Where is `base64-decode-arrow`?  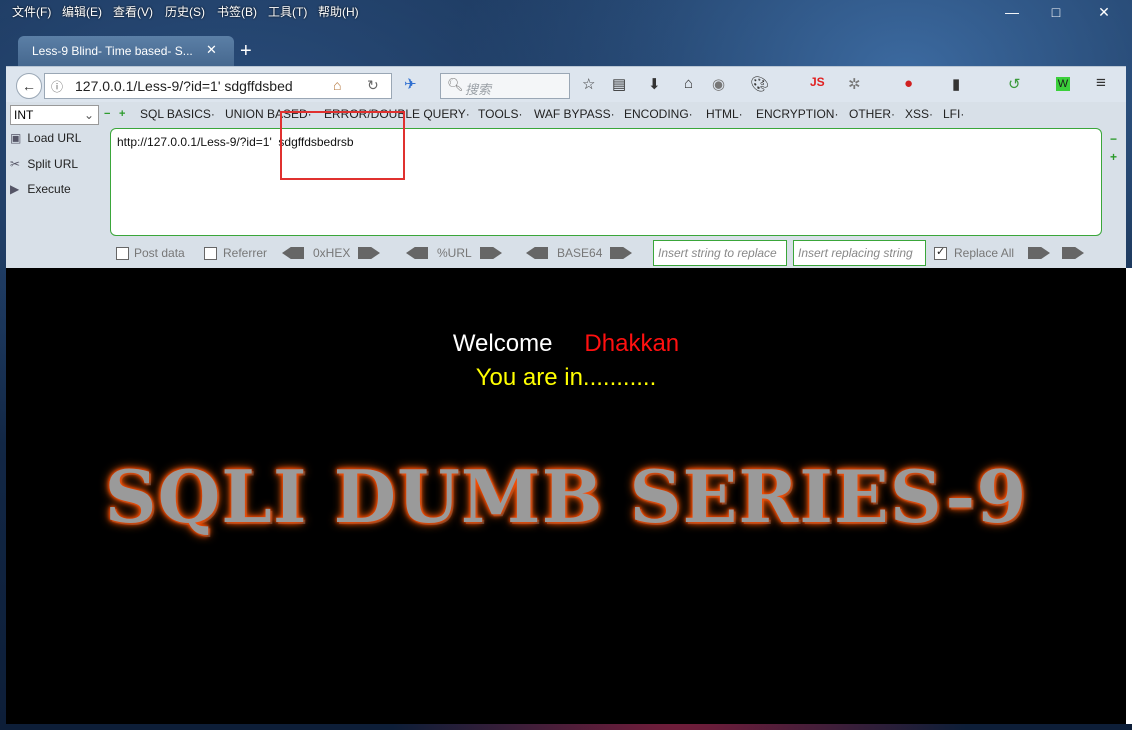 base64-decode-arrow is located at coordinates (537, 253).